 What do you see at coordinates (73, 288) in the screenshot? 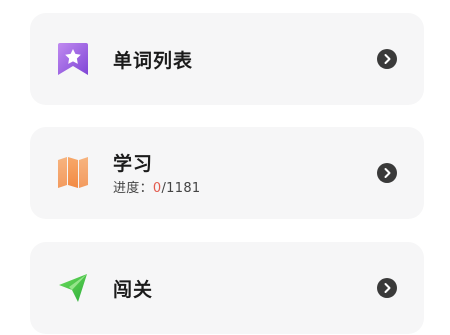
I see `paper-plane-icon` at bounding box center [73, 288].